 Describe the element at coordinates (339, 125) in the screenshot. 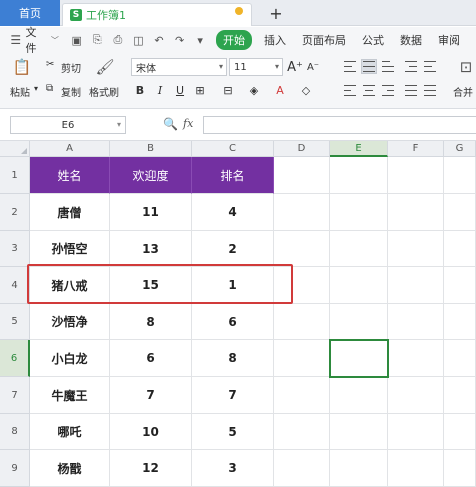

I see `formula-input` at that location.